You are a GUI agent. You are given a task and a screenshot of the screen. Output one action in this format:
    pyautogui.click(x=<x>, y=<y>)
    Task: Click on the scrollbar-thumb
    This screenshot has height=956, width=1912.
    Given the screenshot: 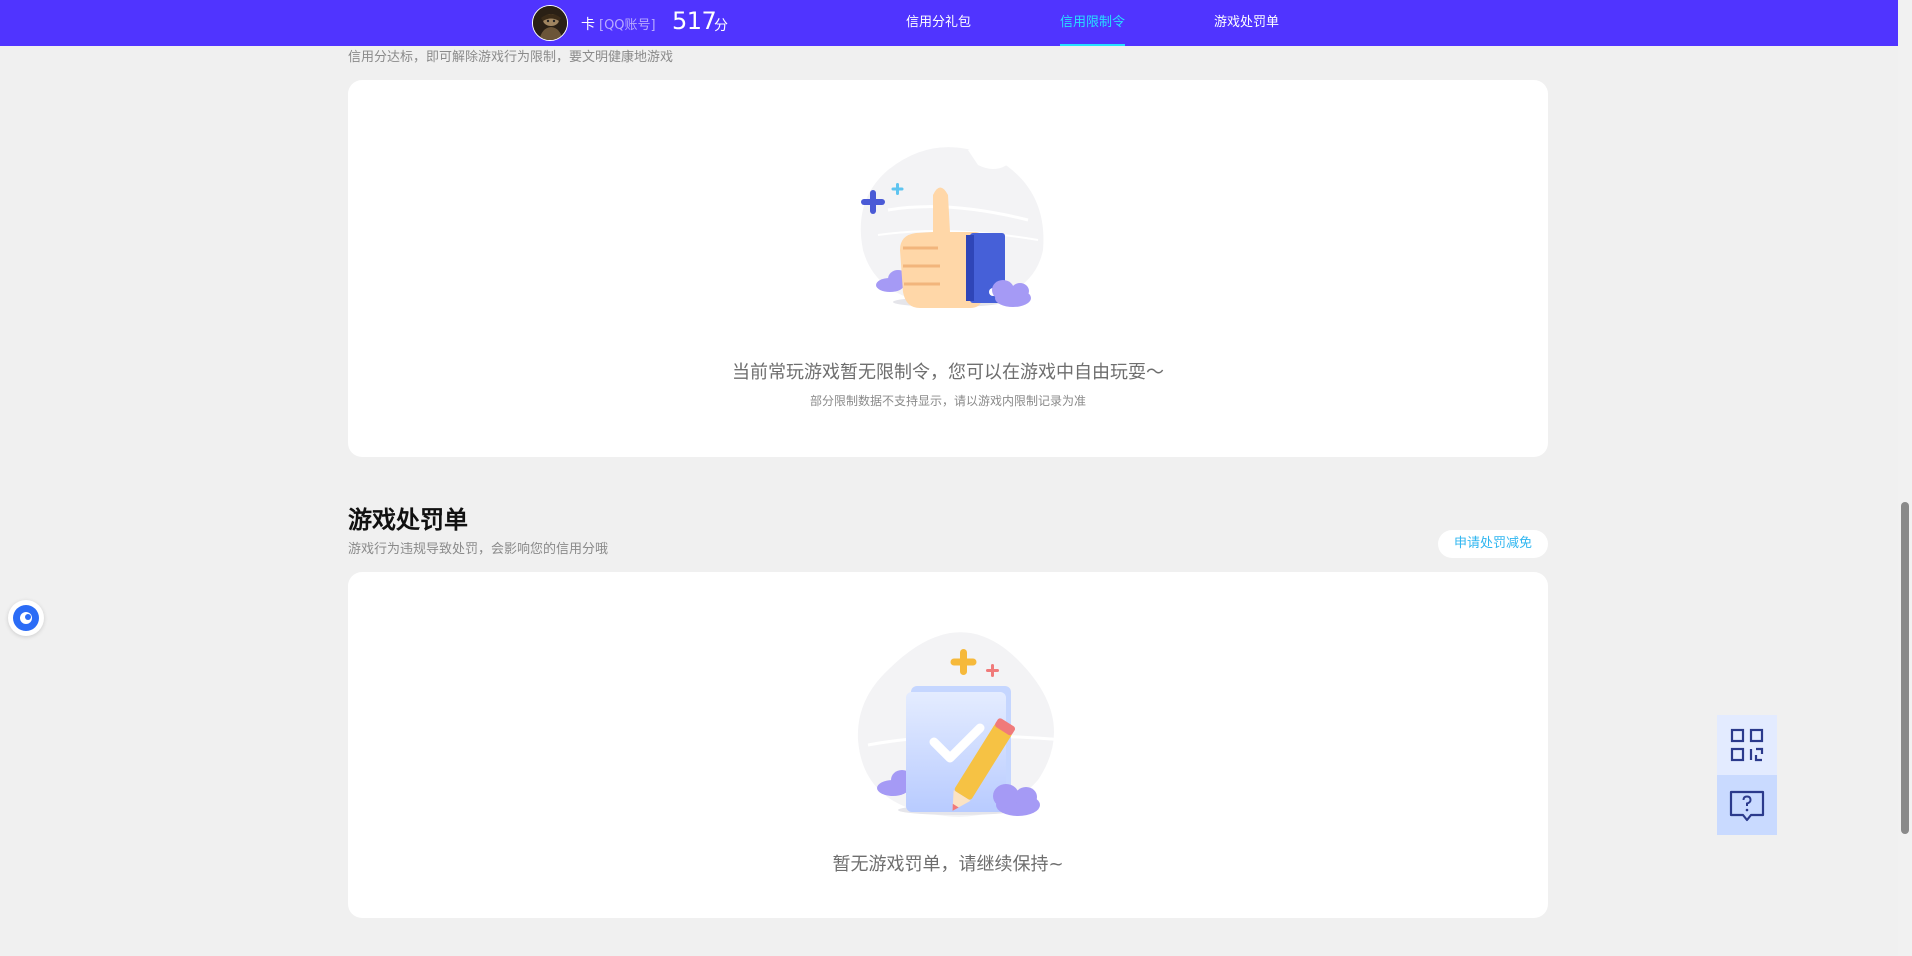 What is the action you would take?
    pyautogui.click(x=1905, y=668)
    